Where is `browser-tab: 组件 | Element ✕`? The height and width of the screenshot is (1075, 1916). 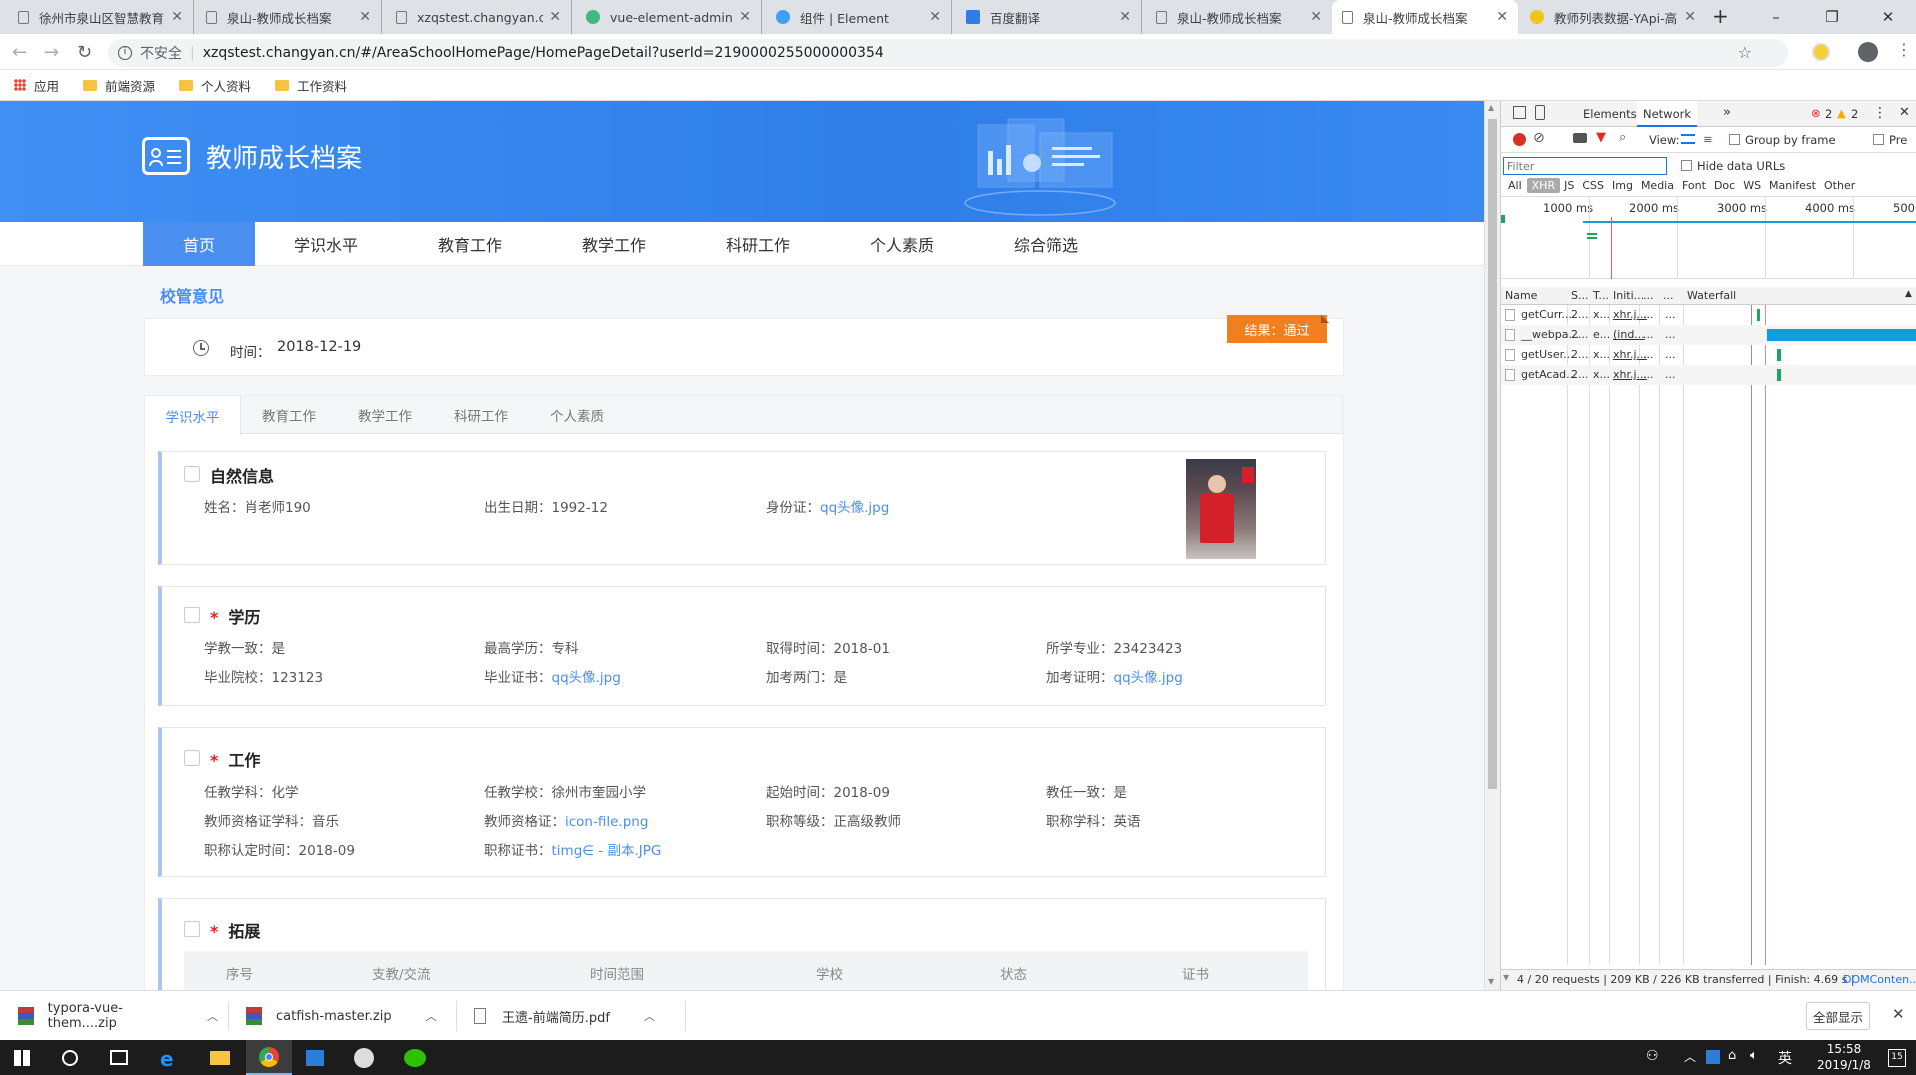
browser-tab: 组件 | Element ✕ is located at coordinates (859, 17).